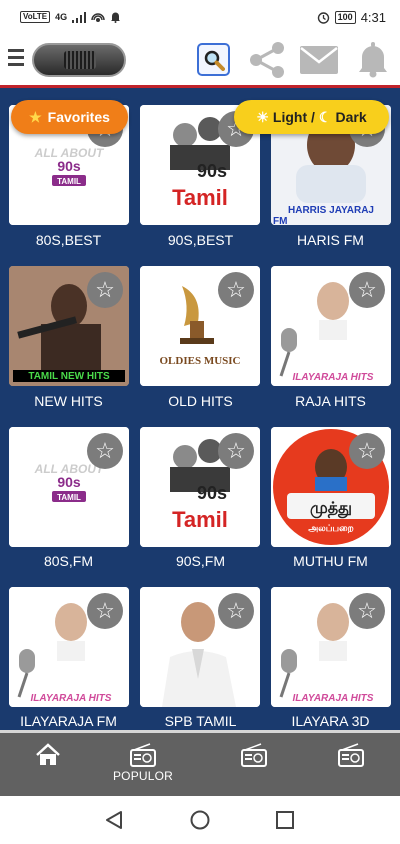  What do you see at coordinates (293, 117) in the screenshot?
I see `theme-light-label: Light /` at bounding box center [293, 117].